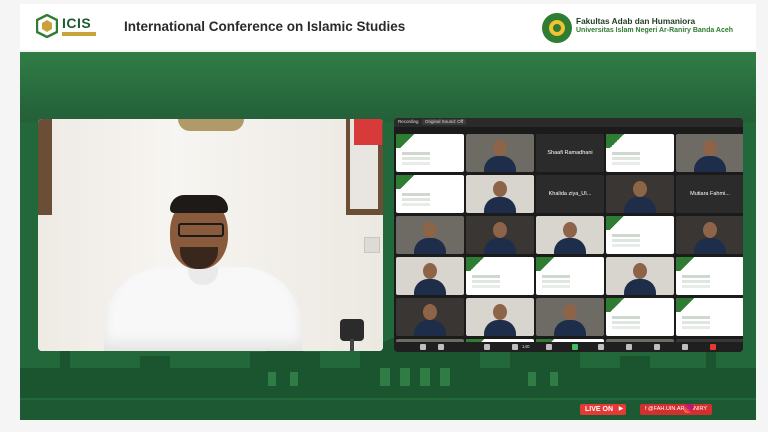 The height and width of the screenshot is (432, 768). Describe the element at coordinates (79, 34) in the screenshot. I see `logo-underline` at that location.